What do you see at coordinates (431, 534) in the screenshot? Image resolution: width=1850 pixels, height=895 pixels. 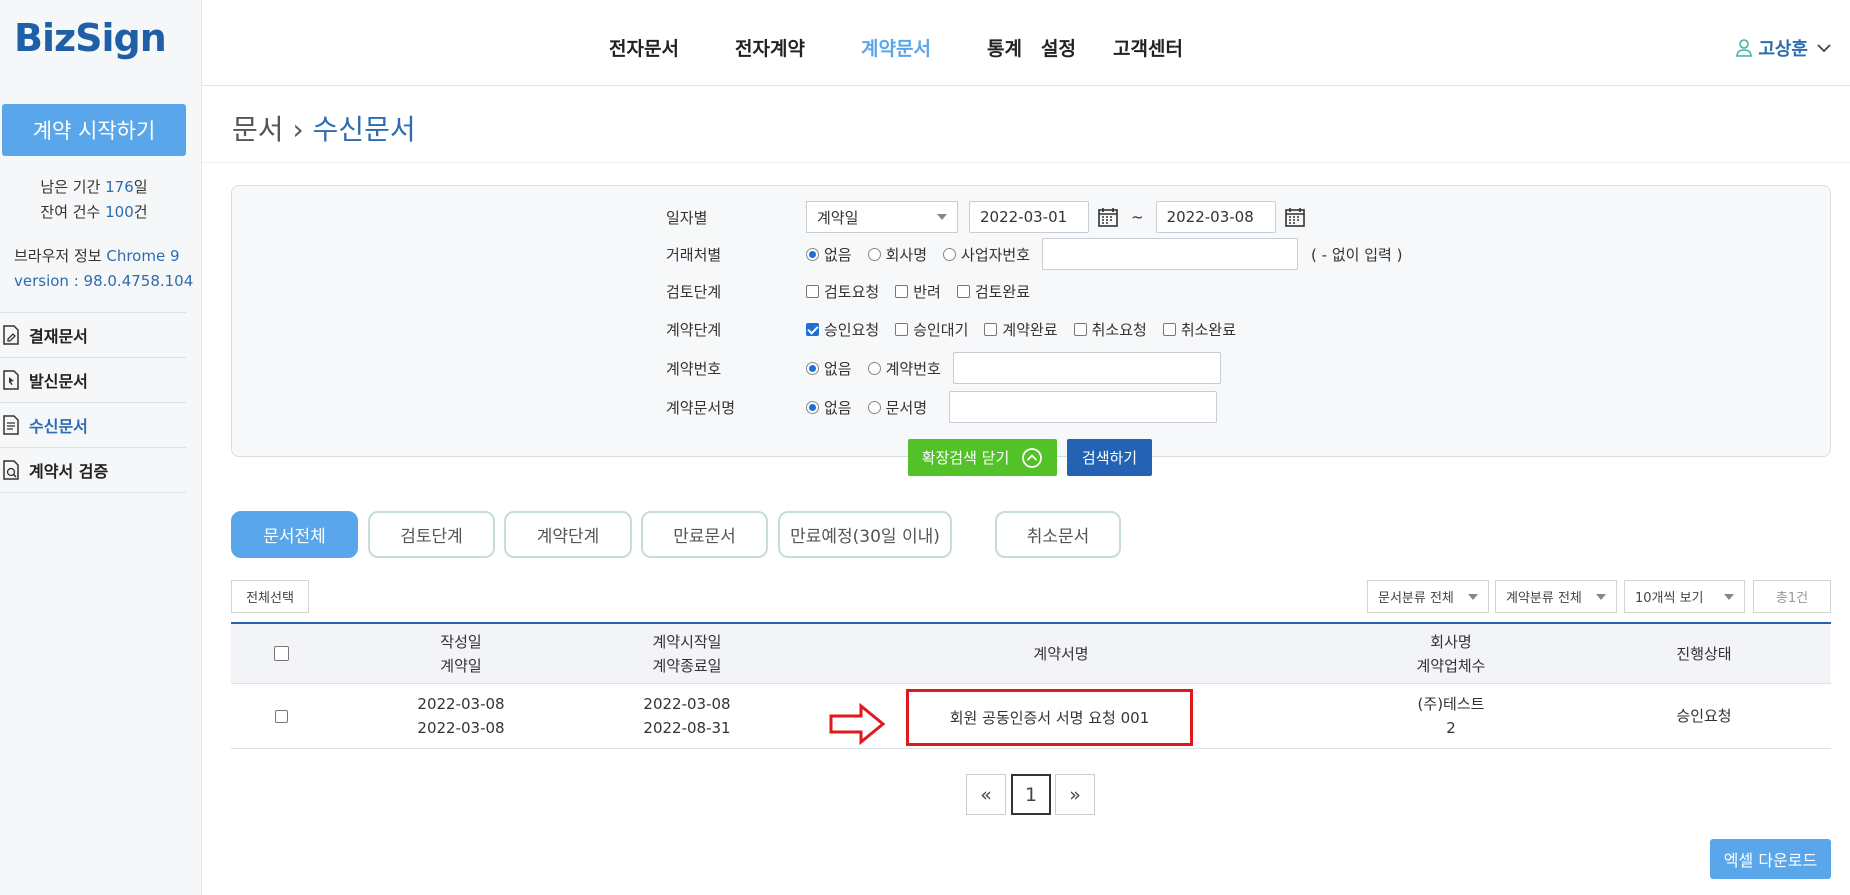 I see `tab-review-stage: 검토단계` at bounding box center [431, 534].